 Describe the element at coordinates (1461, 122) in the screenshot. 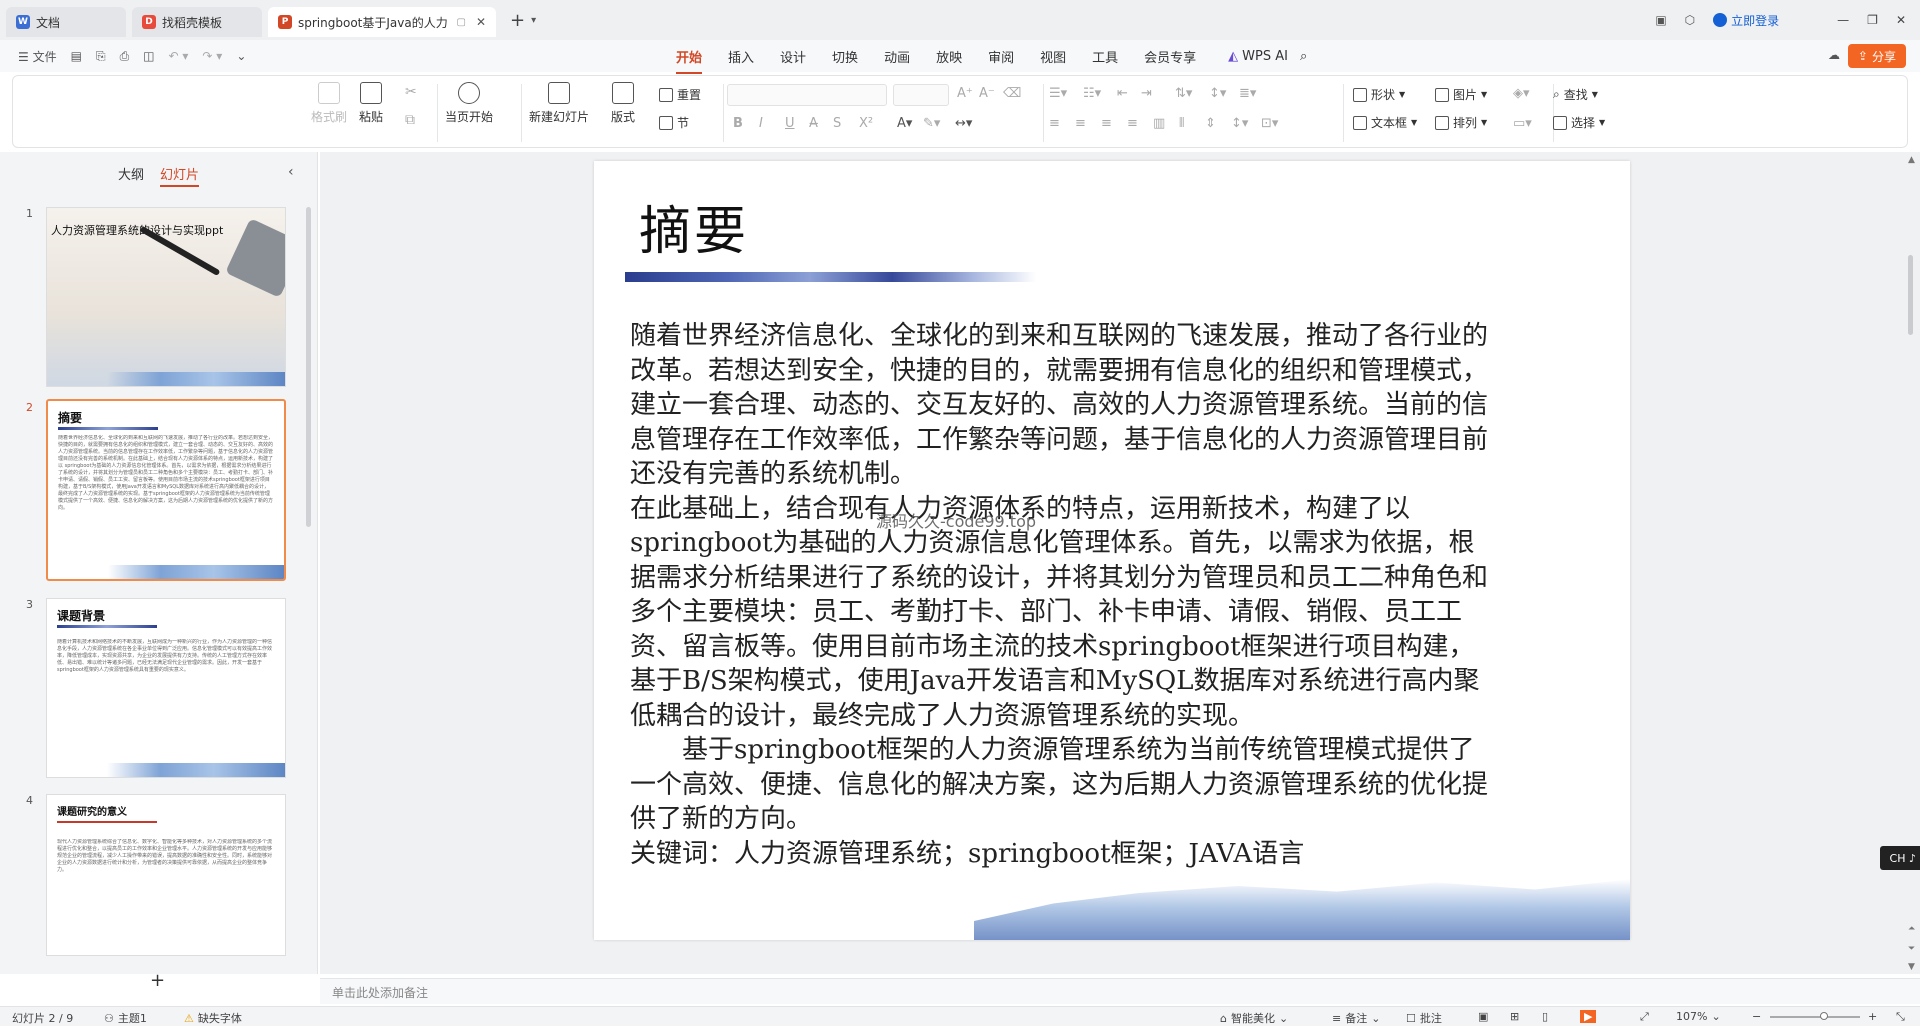

I see `arrange-button: 排列 ▼` at that location.